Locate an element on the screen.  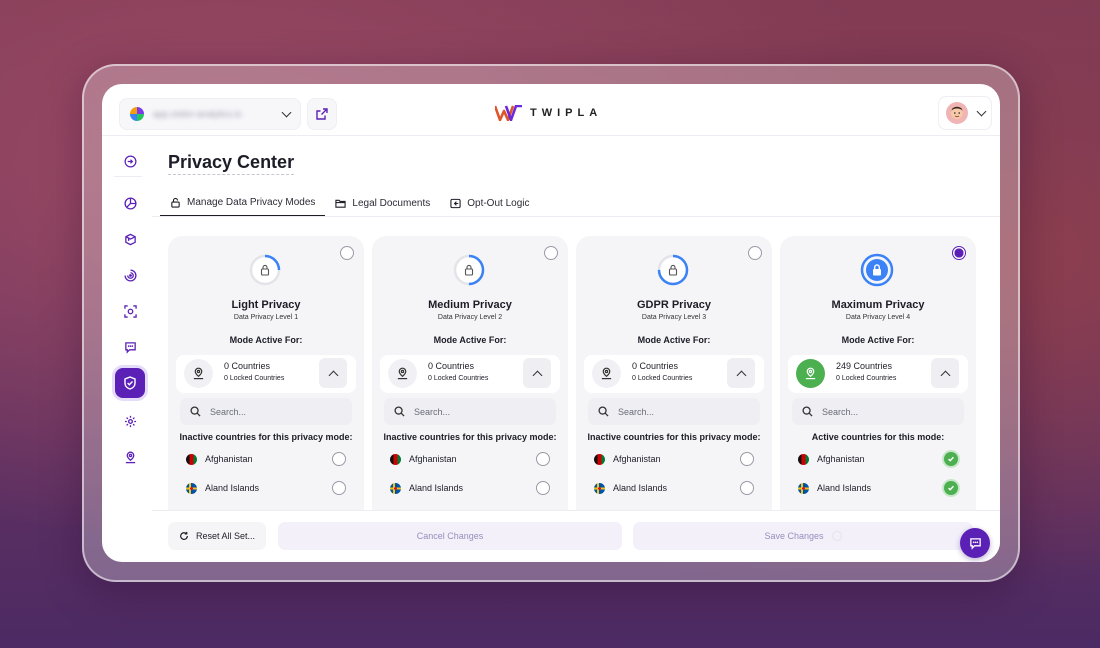
save-label: Save Changes is located at coordinates (794, 536).